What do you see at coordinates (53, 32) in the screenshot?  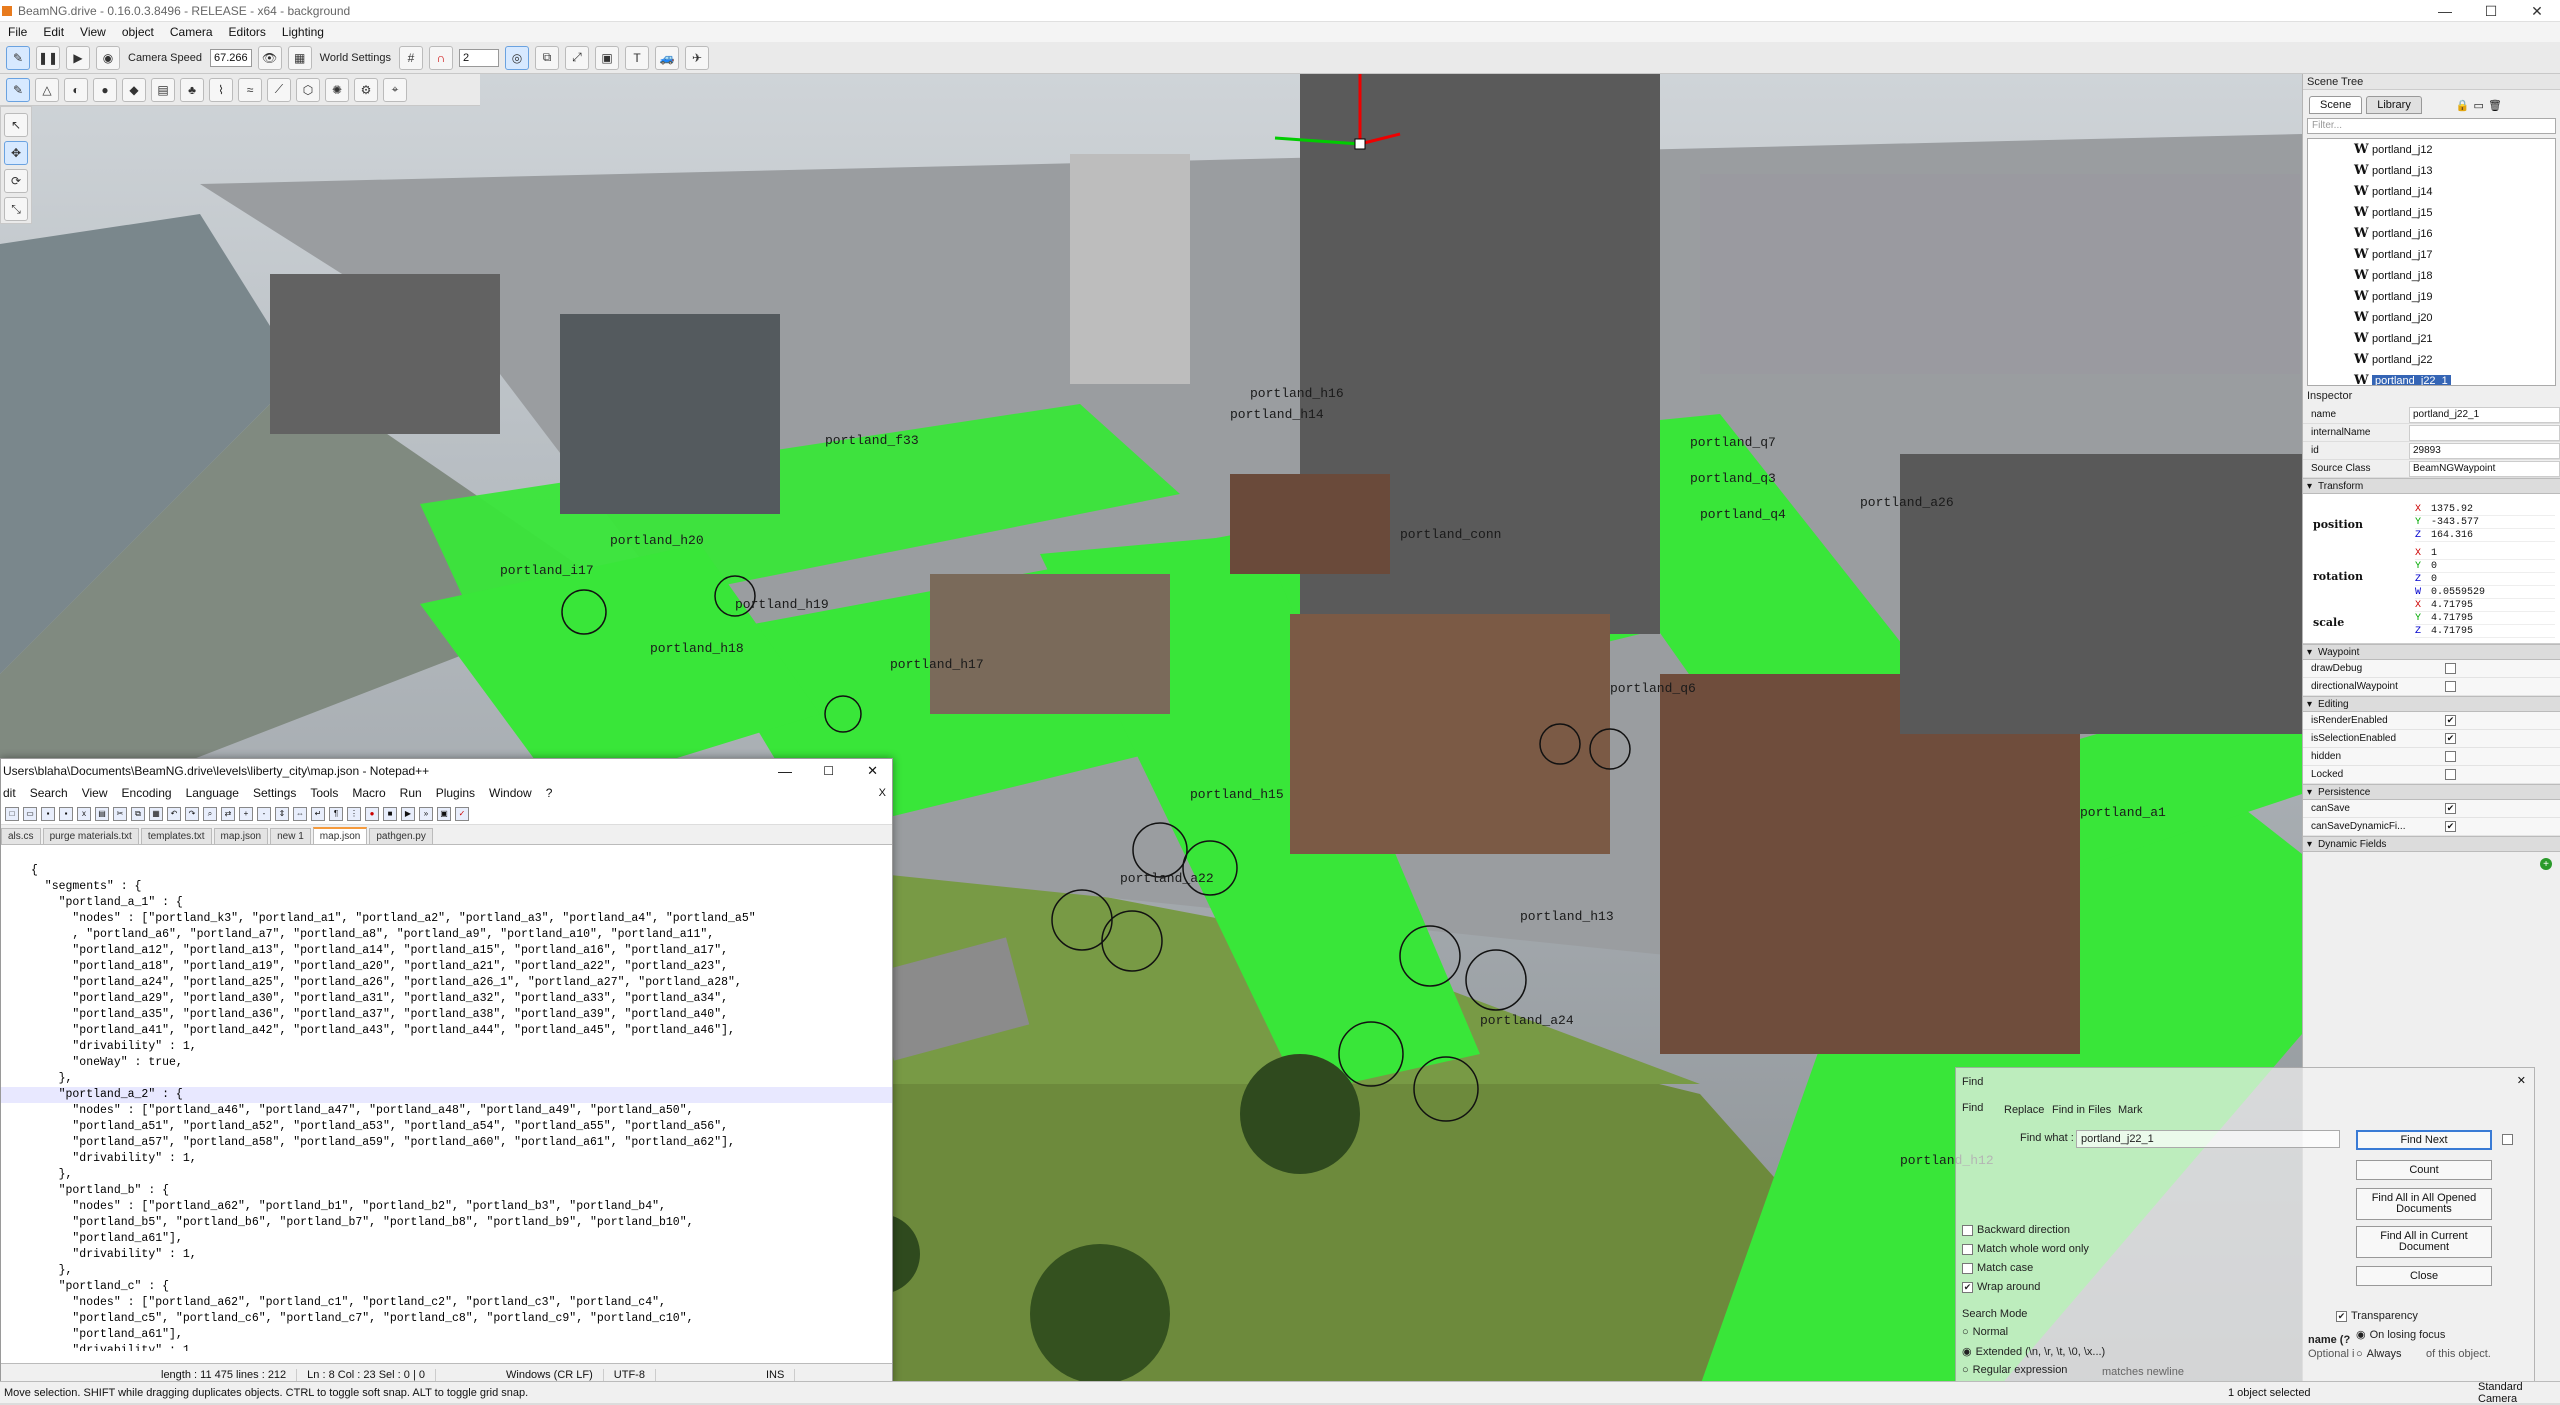 I see `menu-edit: Edit` at bounding box center [53, 32].